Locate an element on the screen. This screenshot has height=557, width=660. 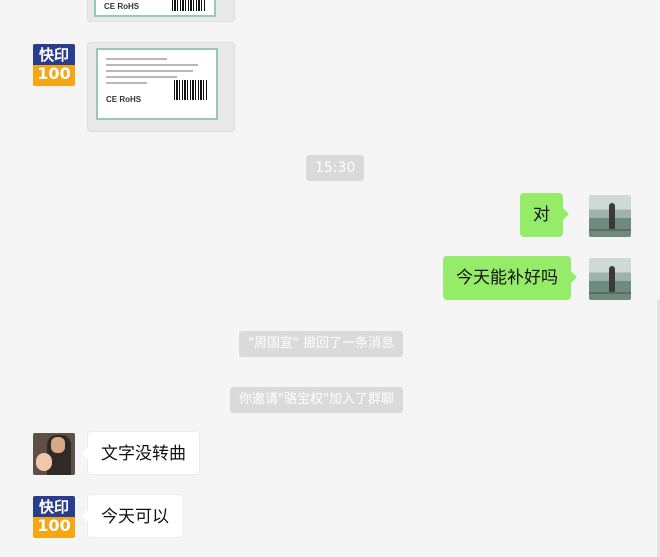
image-message-partial: CE RoHS is located at coordinates (161, 11).